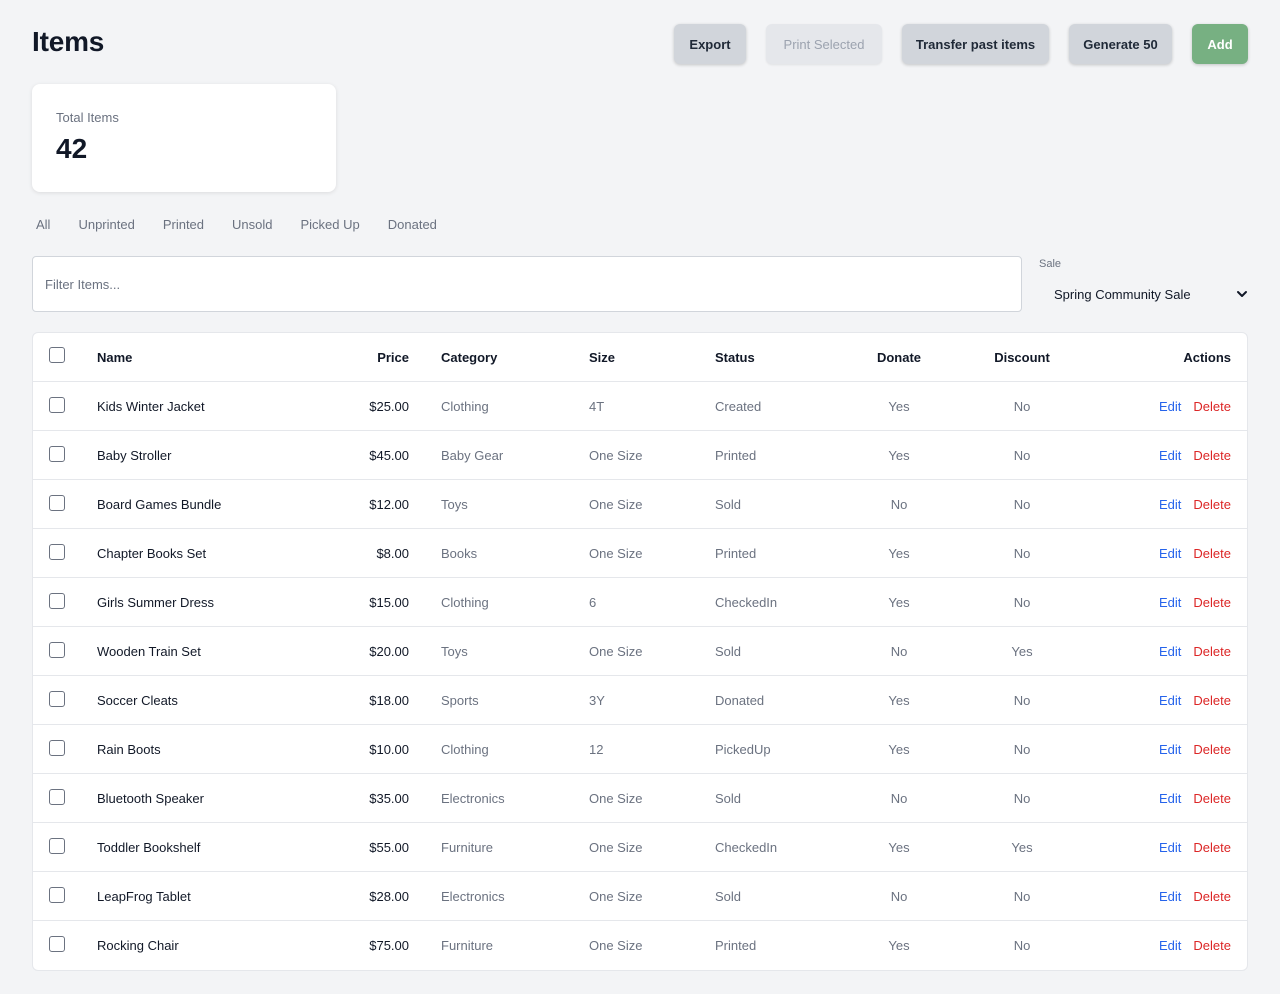  What do you see at coordinates (183, 224) in the screenshot?
I see `tab-printed: Printed` at bounding box center [183, 224].